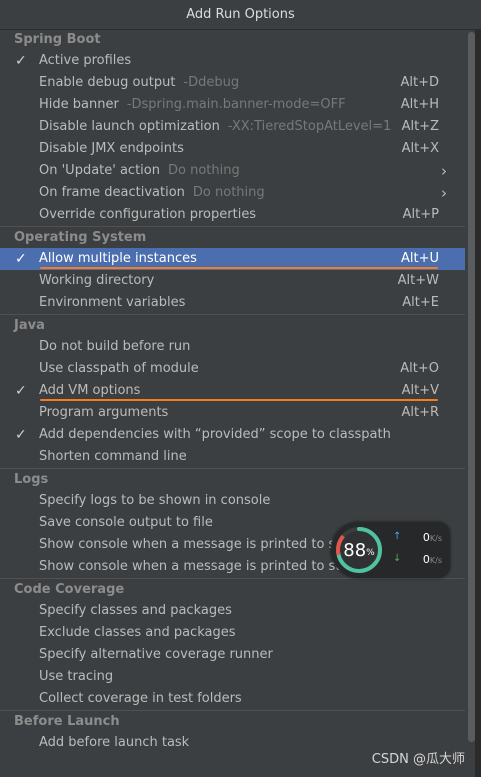  Describe the element at coordinates (232, 457) in the screenshot. I see `option-shorten-command-line: Shorten command line` at that location.